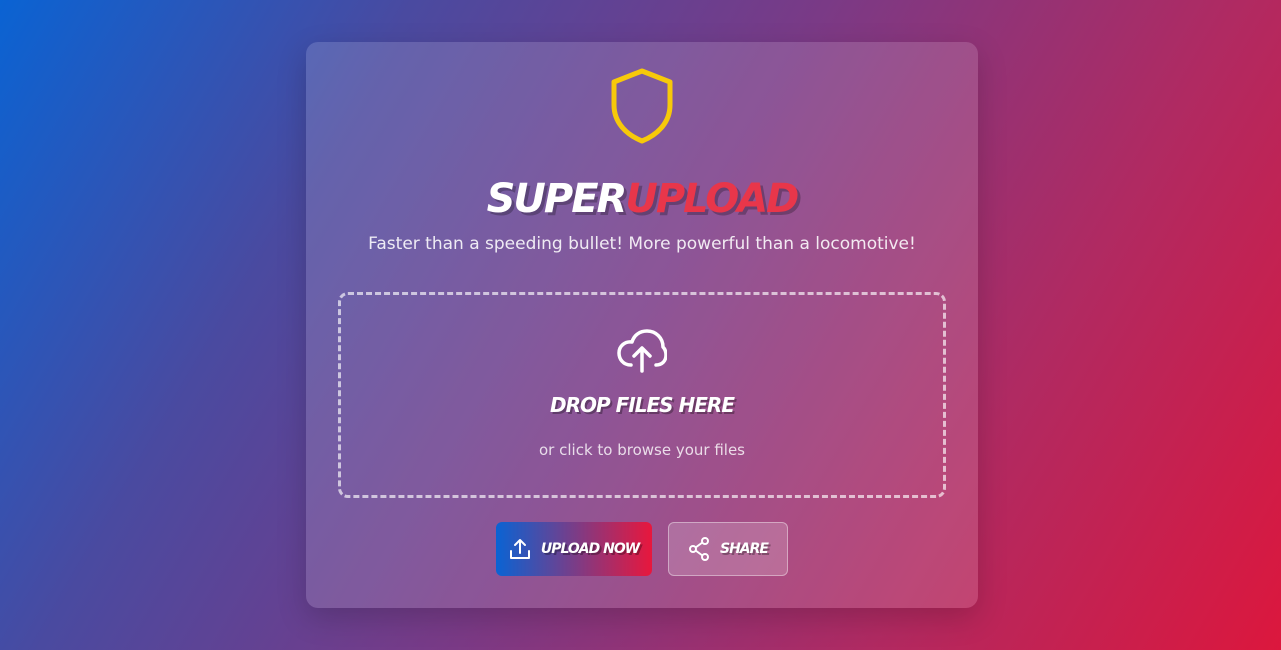 Image resolution: width=1281 pixels, height=650 pixels. Describe the element at coordinates (519, 549) in the screenshot. I see `upload-icon` at that location.